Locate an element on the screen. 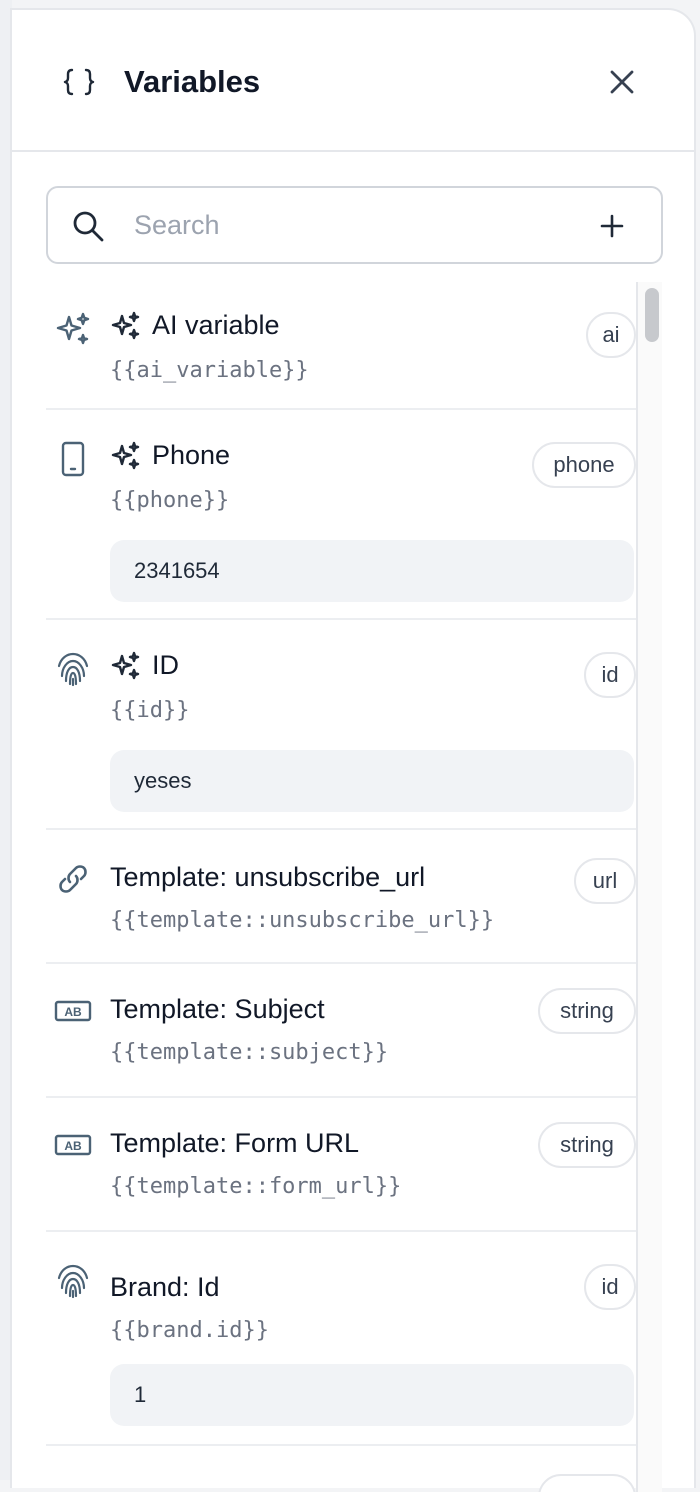  add-variable-button is located at coordinates (612, 226).